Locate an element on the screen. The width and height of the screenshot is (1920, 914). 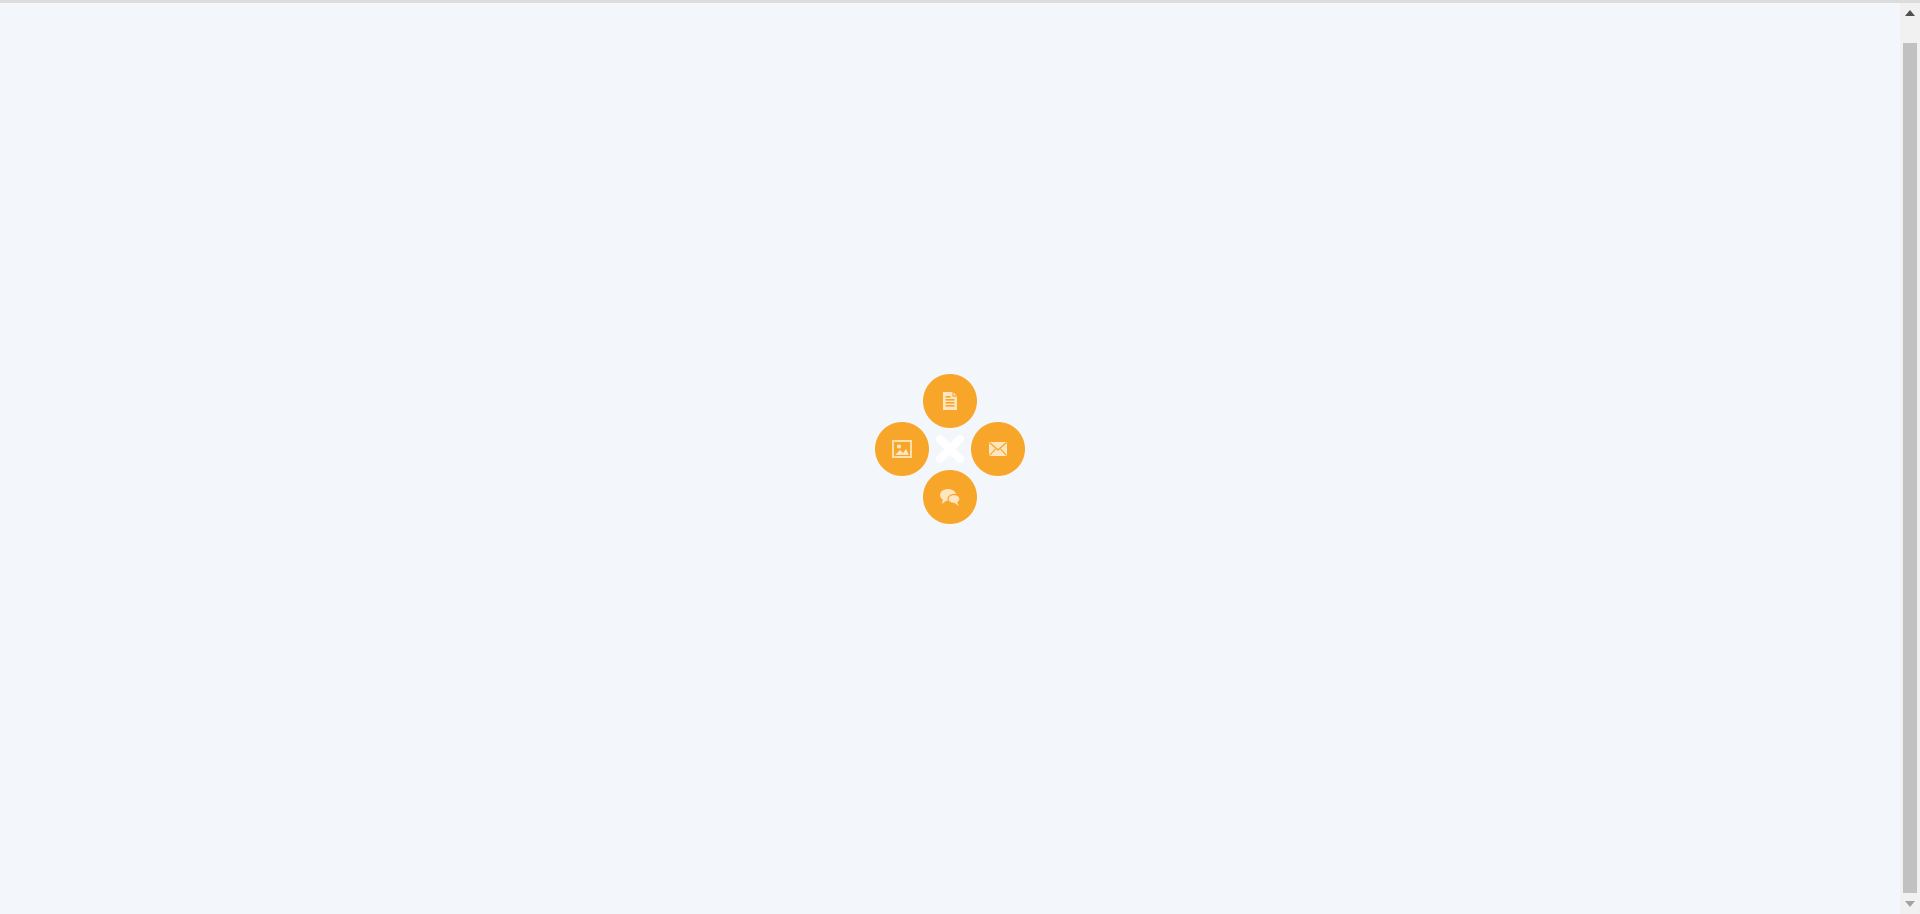
document-icon is located at coordinates (950, 401).